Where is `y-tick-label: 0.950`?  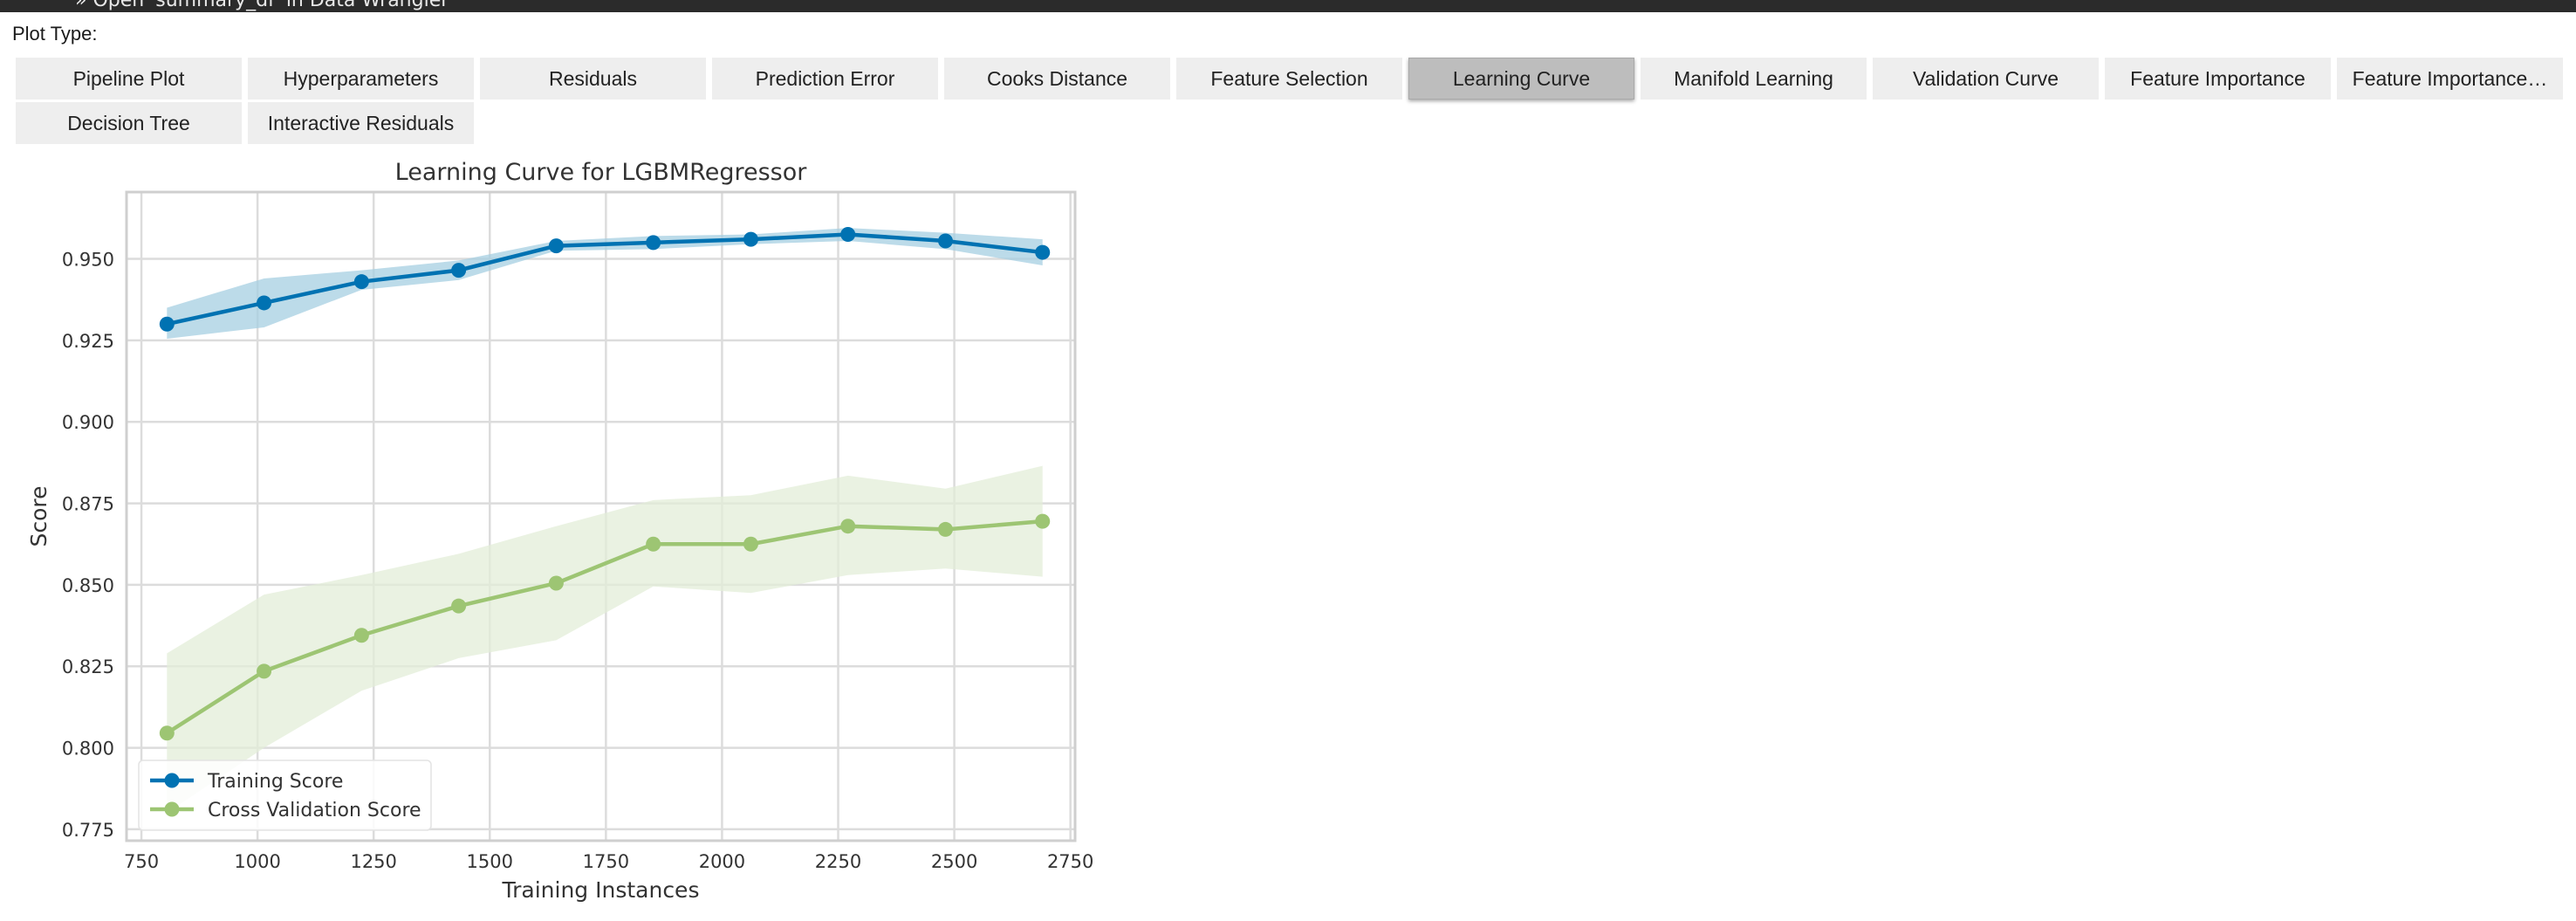
y-tick-label: 0.950 is located at coordinates (88, 260).